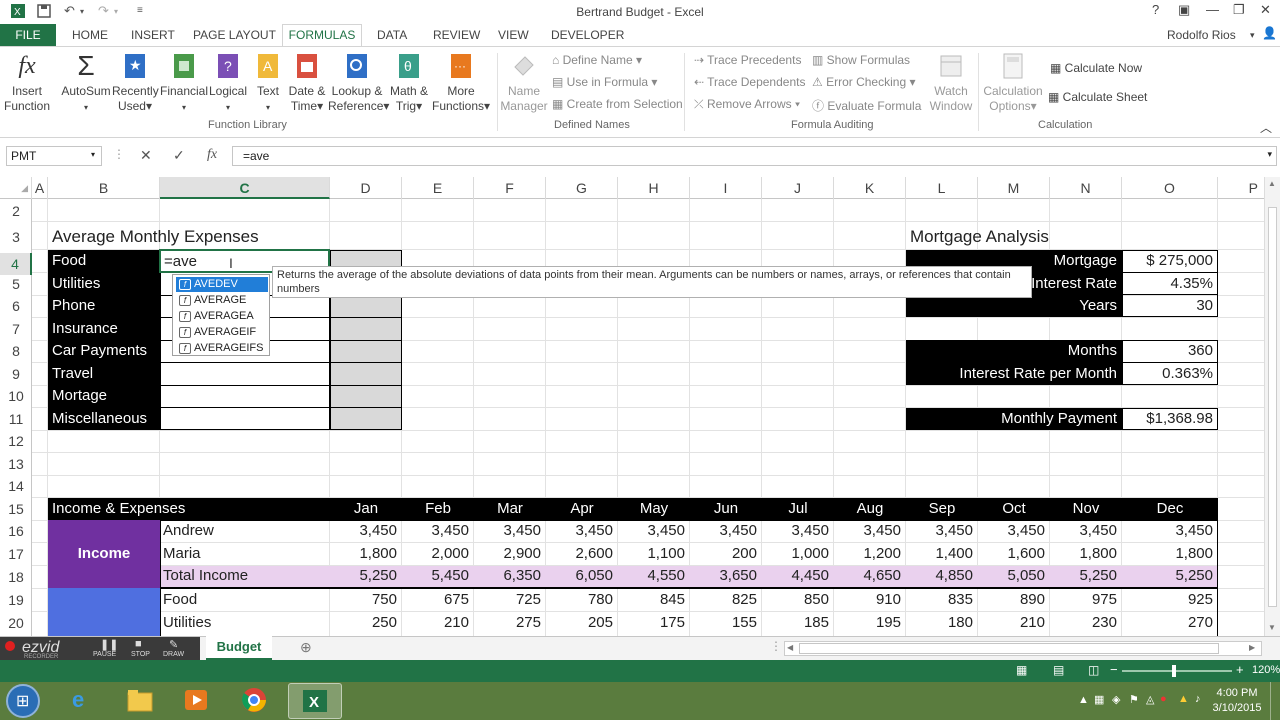  What do you see at coordinates (366, 509) in the screenshot?
I see `month-header: Jan` at bounding box center [366, 509].